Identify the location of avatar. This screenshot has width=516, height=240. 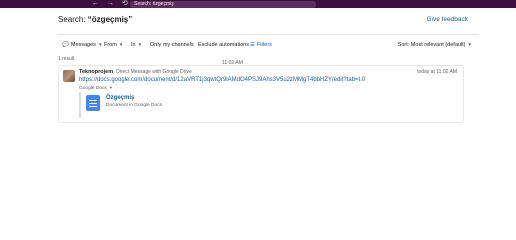
(69, 76).